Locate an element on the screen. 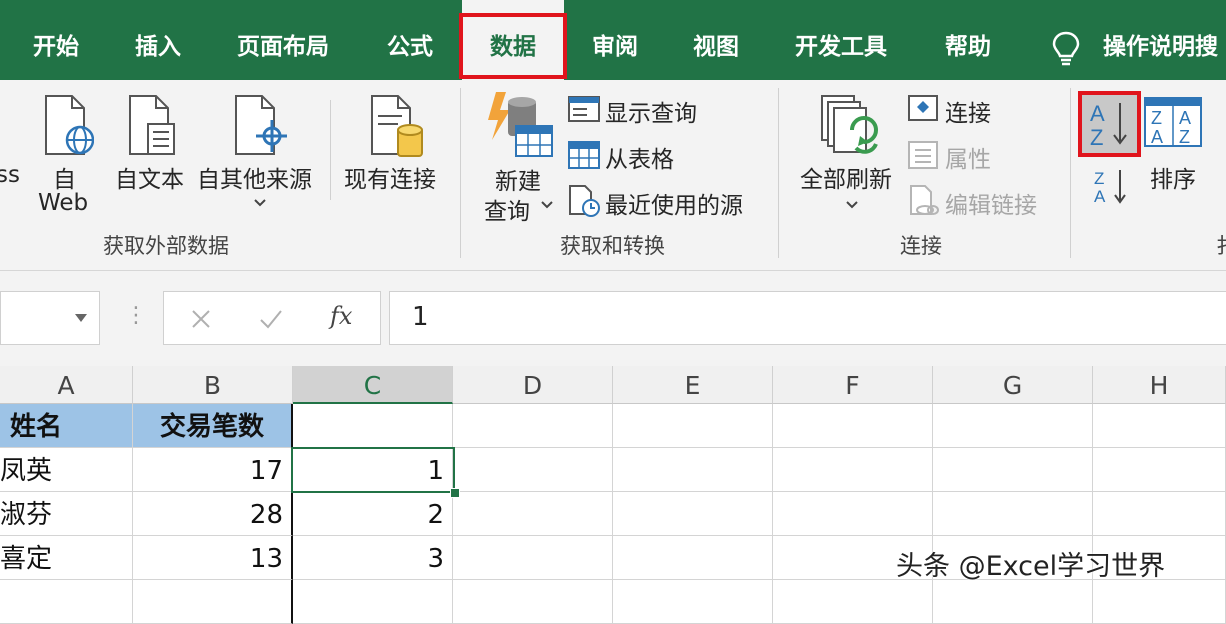 The image size is (1226, 624). dropdown-arrow-icon is located at coordinates (81, 318).